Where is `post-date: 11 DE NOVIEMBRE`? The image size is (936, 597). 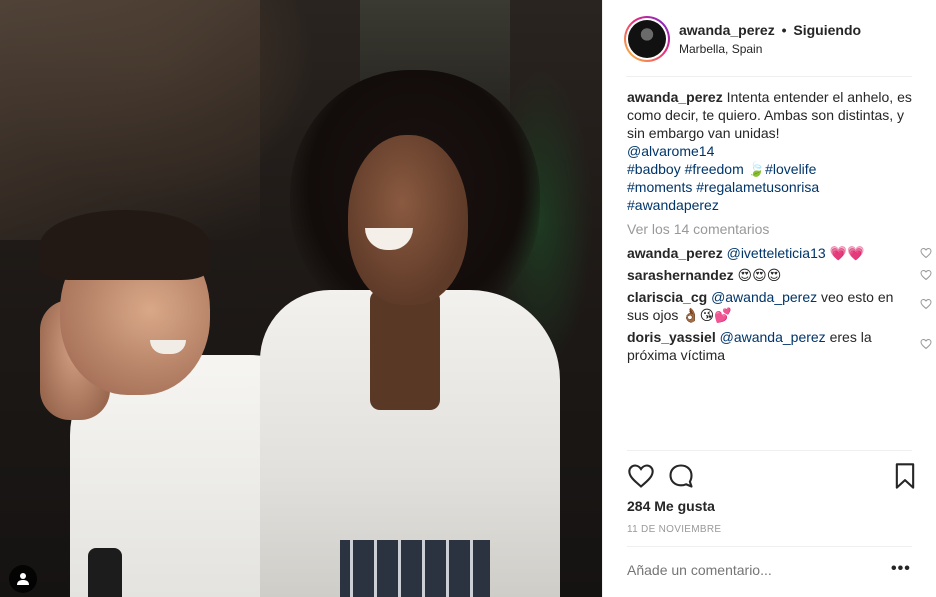
post-date: 11 DE NOVIEMBRE is located at coordinates (674, 529).